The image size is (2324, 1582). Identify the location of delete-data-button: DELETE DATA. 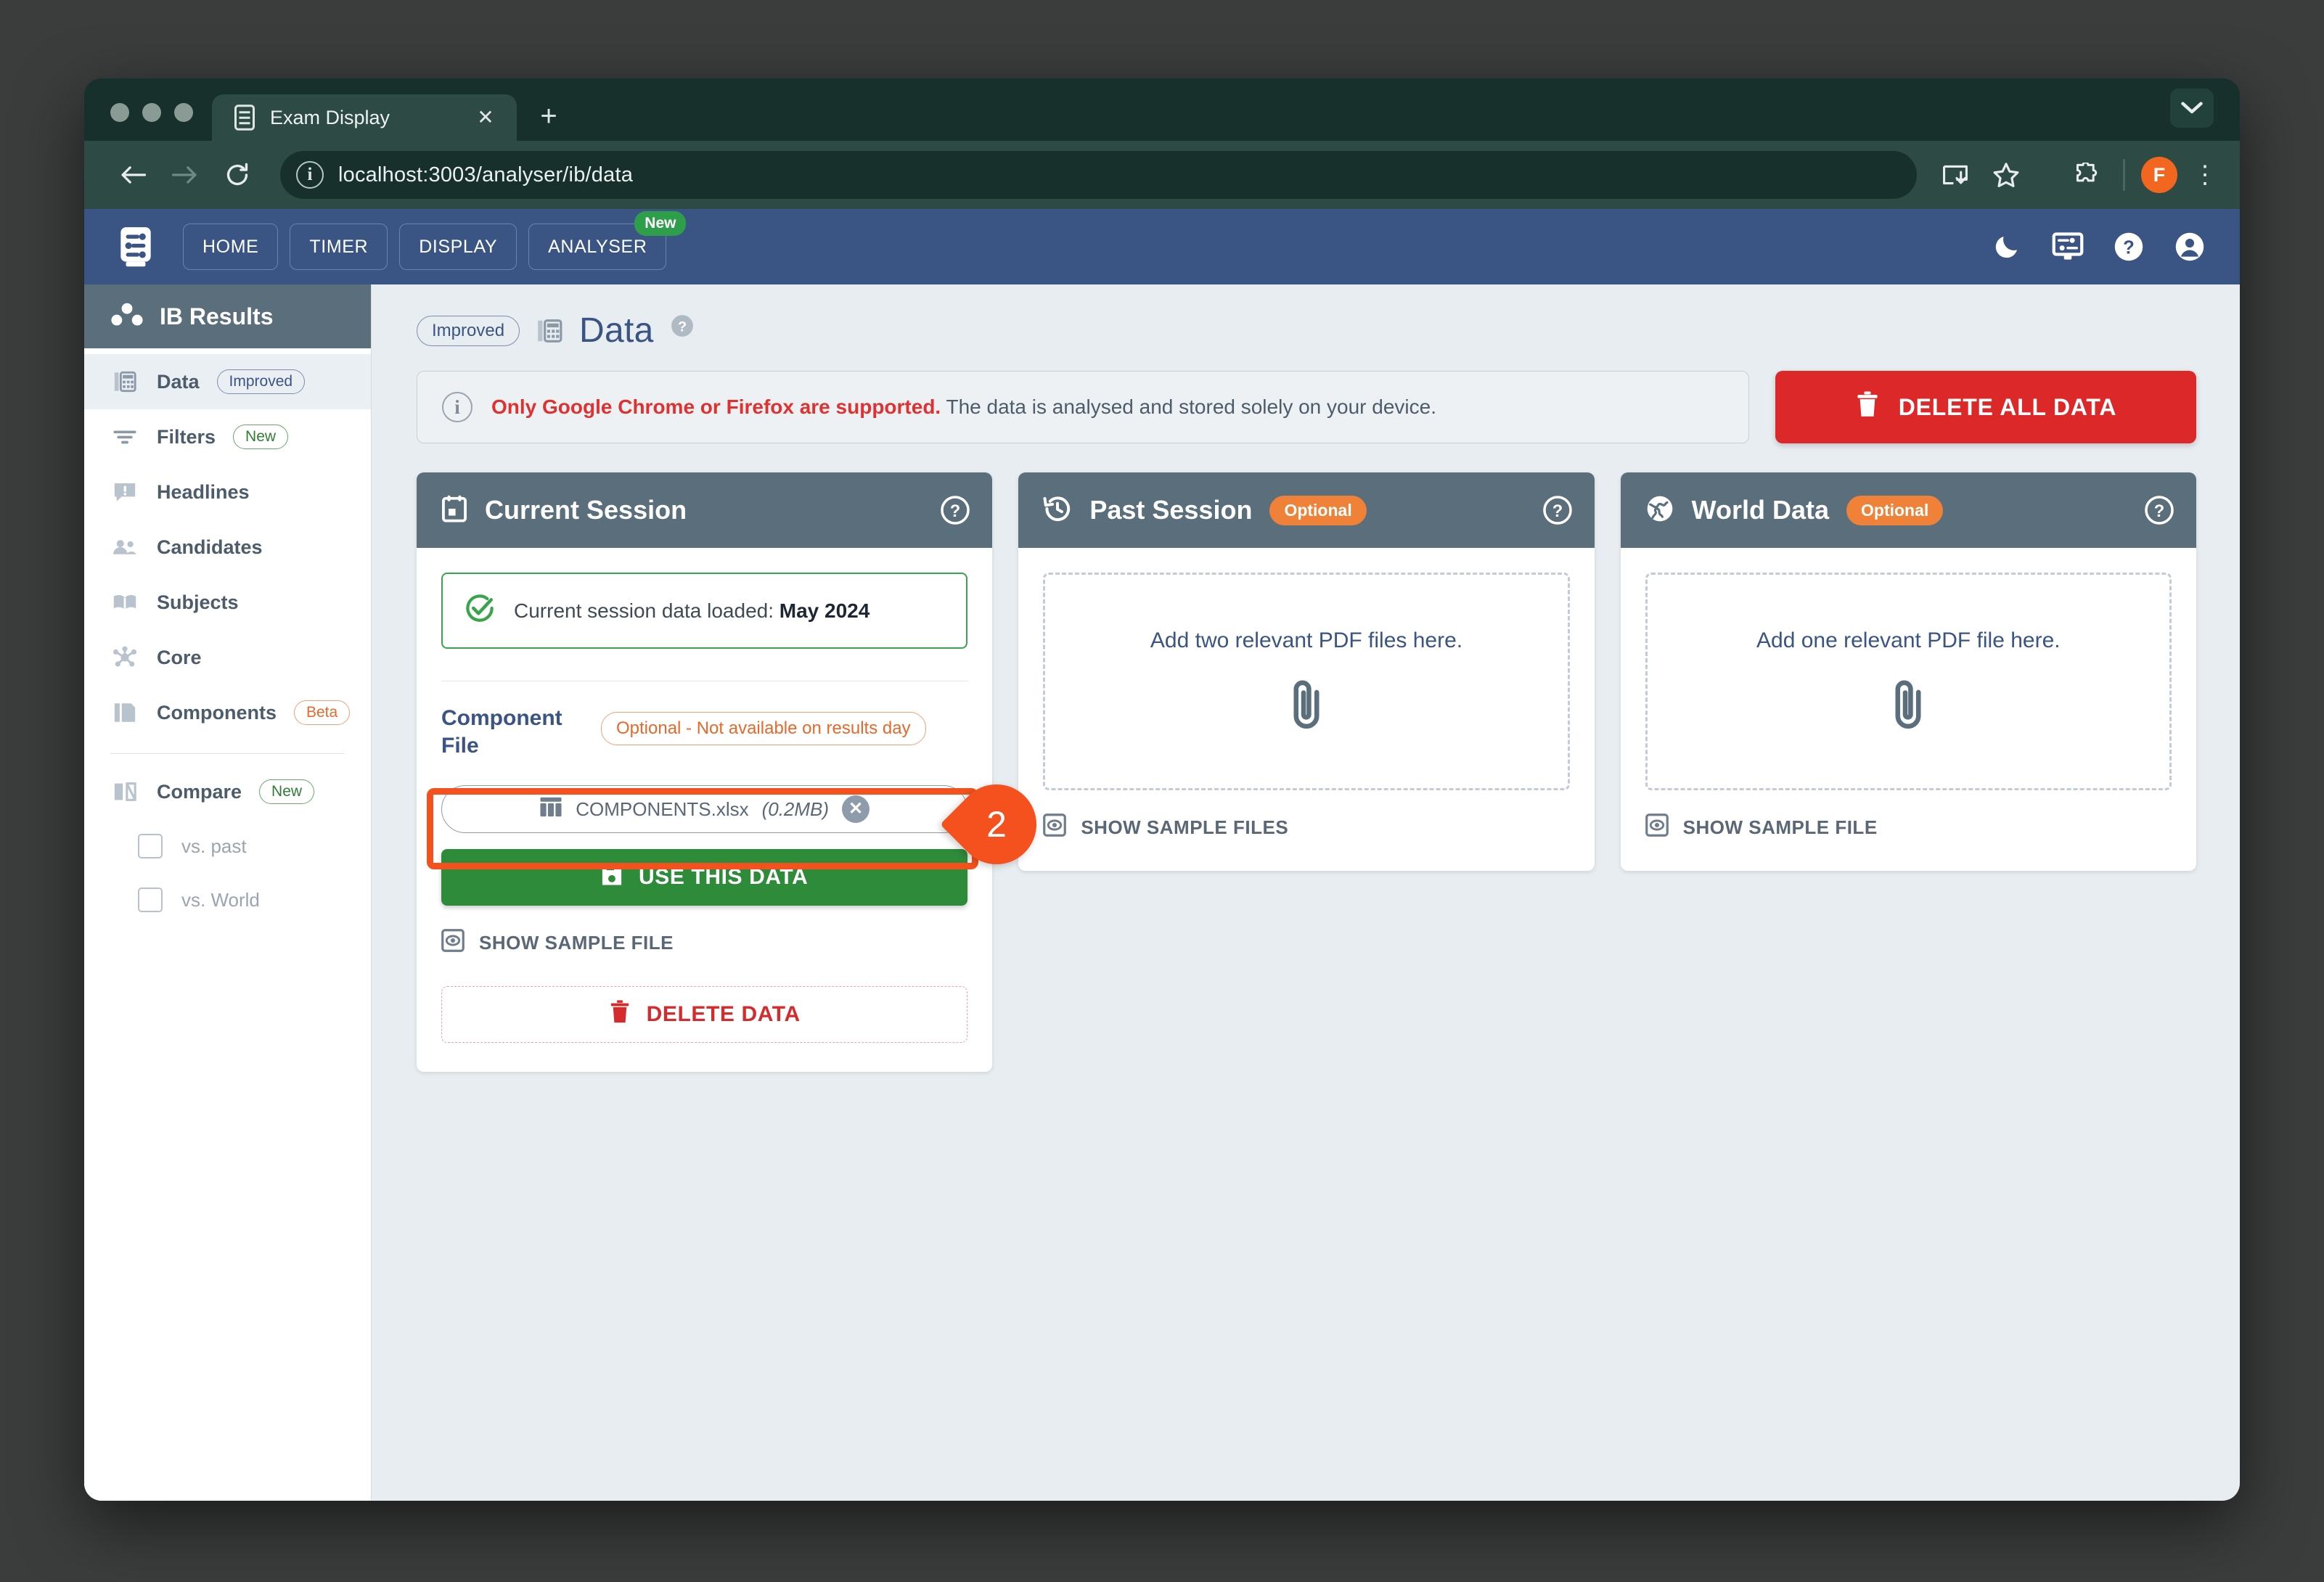
(704, 1014).